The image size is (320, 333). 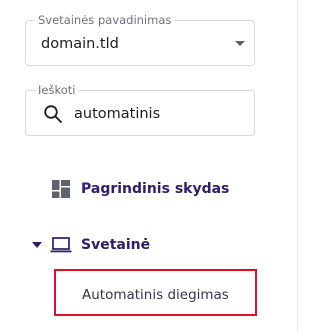 I want to click on sidebar-item-dashboard-label: Pagrindinis skydas, so click(x=155, y=189).